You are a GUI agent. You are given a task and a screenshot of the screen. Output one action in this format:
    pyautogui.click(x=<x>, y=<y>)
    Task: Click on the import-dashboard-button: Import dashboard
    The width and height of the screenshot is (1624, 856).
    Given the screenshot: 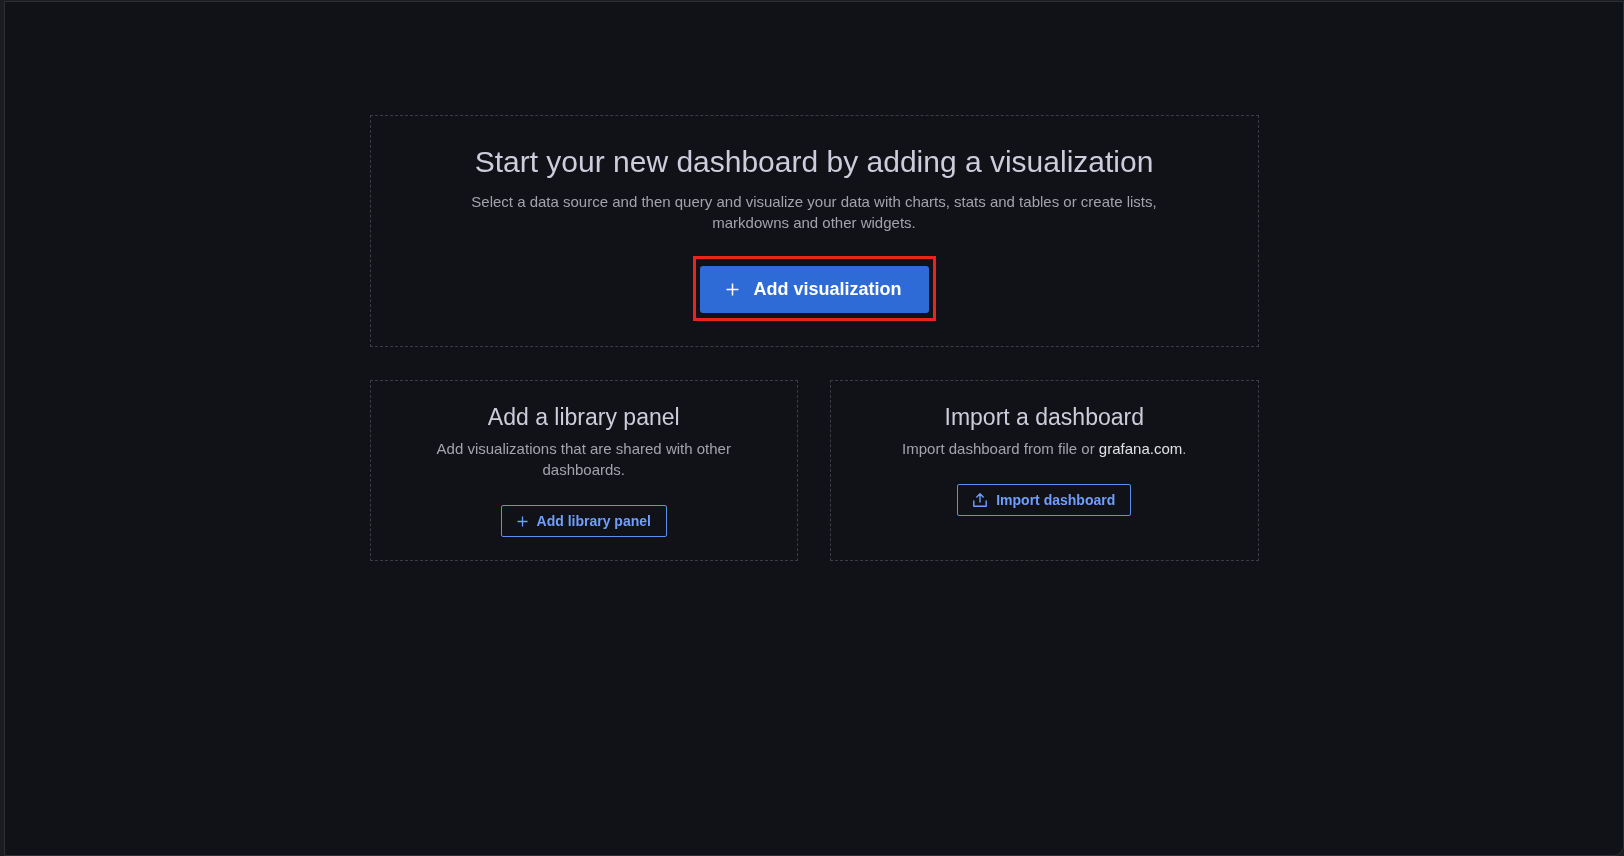 What is the action you would take?
    pyautogui.click(x=1044, y=500)
    